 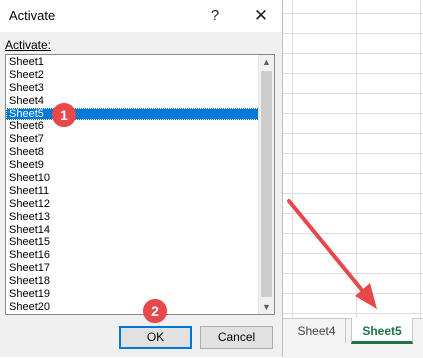 I want to click on callout-step-1: 1, so click(x=64, y=115).